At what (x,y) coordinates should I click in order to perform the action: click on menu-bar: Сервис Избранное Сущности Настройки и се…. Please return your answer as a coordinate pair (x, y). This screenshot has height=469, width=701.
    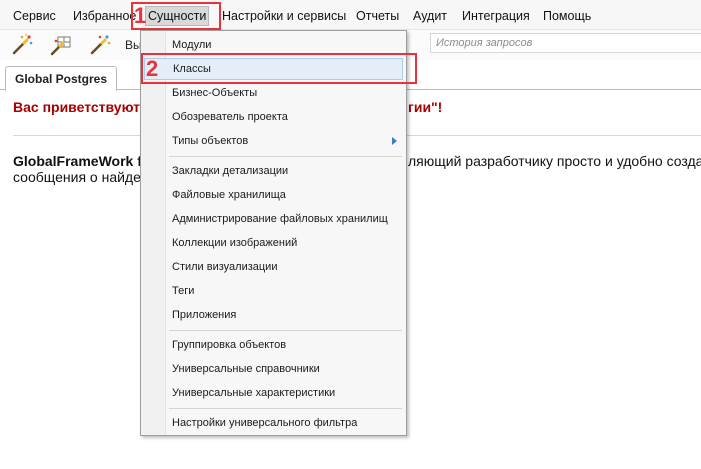
    Looking at the image, I should click on (350, 15).